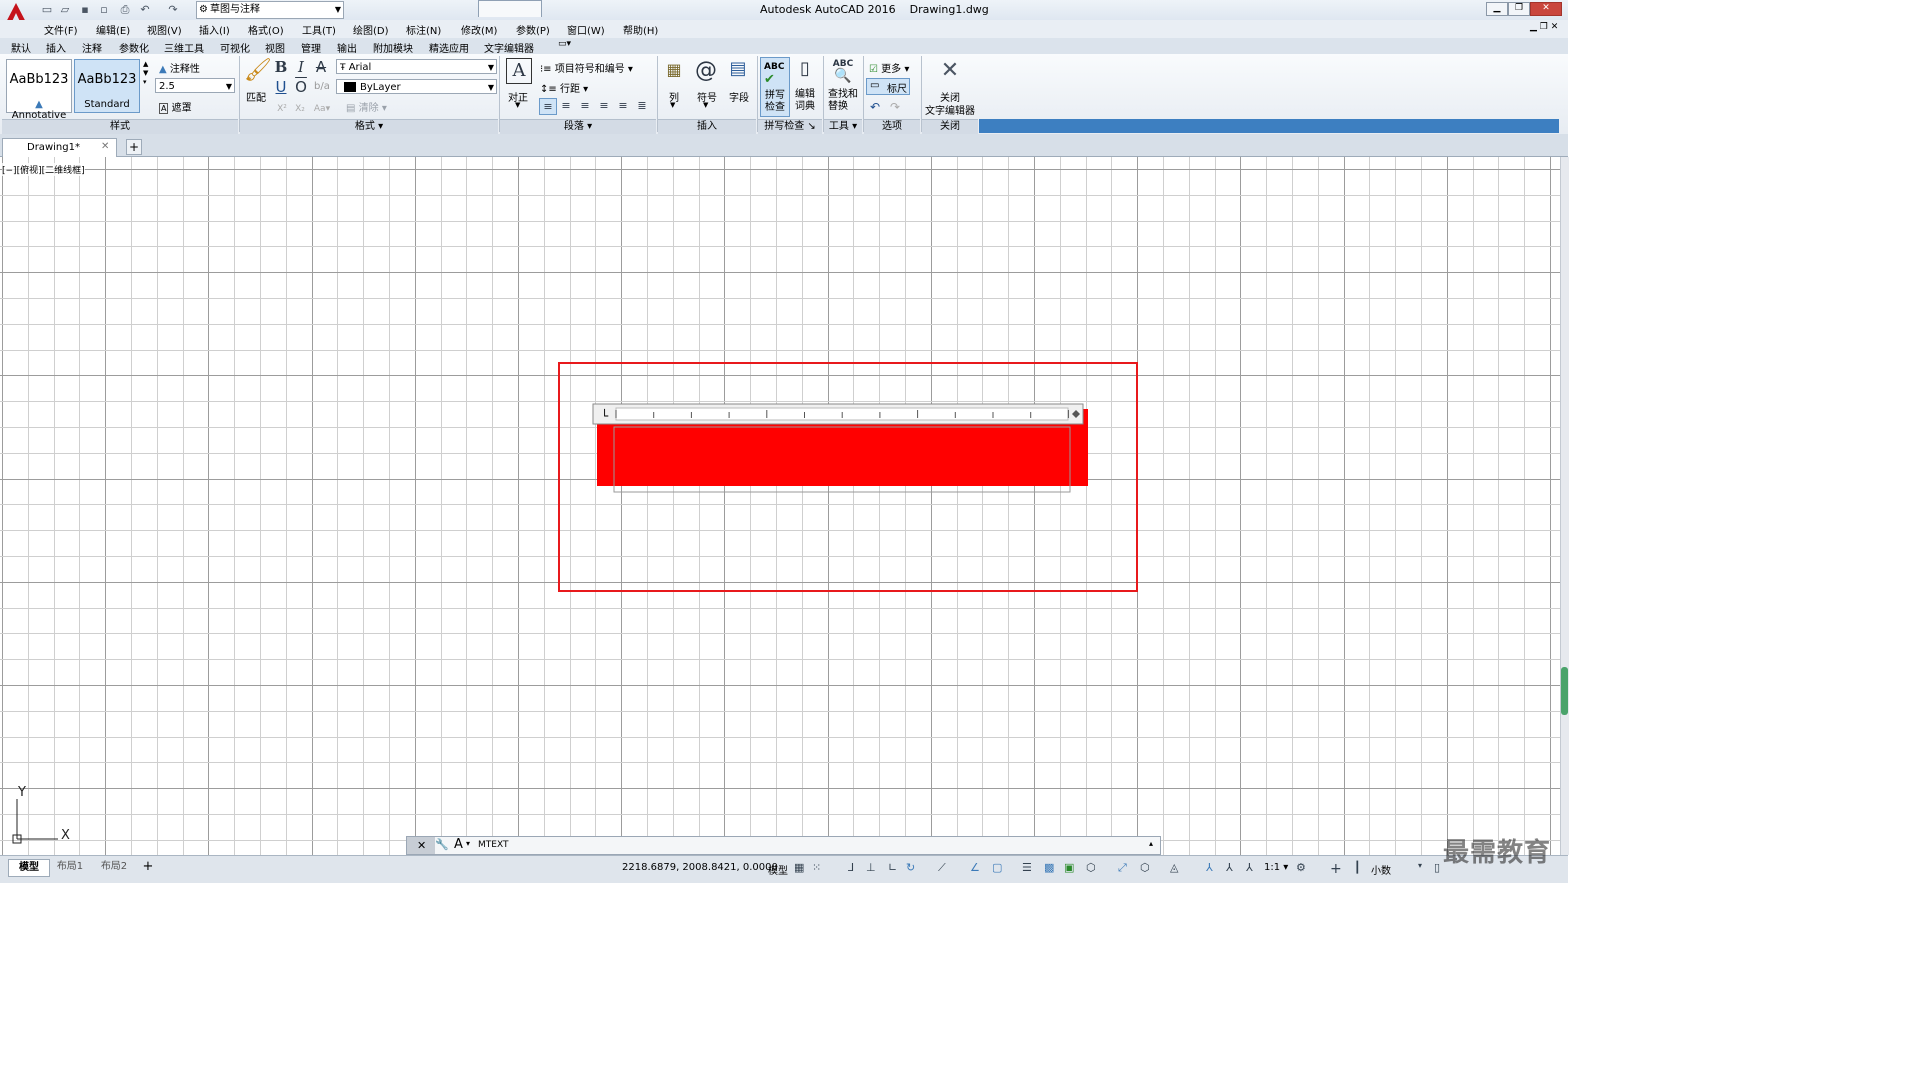 The width and height of the screenshot is (1920, 1080). Describe the element at coordinates (1519, 9) in the screenshot. I see `restore-button: ❐` at that location.